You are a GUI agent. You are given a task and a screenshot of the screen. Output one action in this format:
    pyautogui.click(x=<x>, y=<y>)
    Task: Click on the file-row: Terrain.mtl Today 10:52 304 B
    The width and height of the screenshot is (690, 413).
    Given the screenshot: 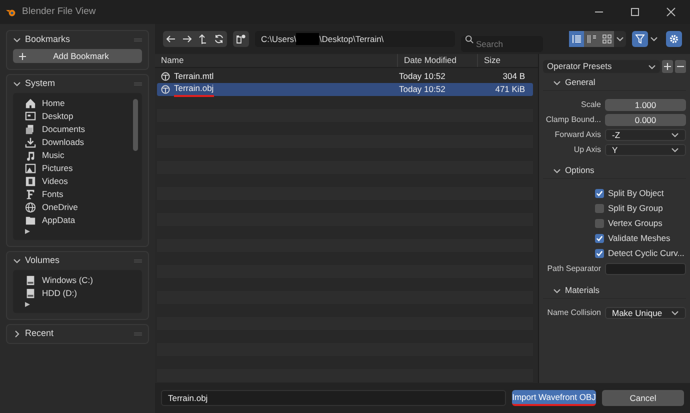 What is the action you would take?
    pyautogui.click(x=345, y=76)
    